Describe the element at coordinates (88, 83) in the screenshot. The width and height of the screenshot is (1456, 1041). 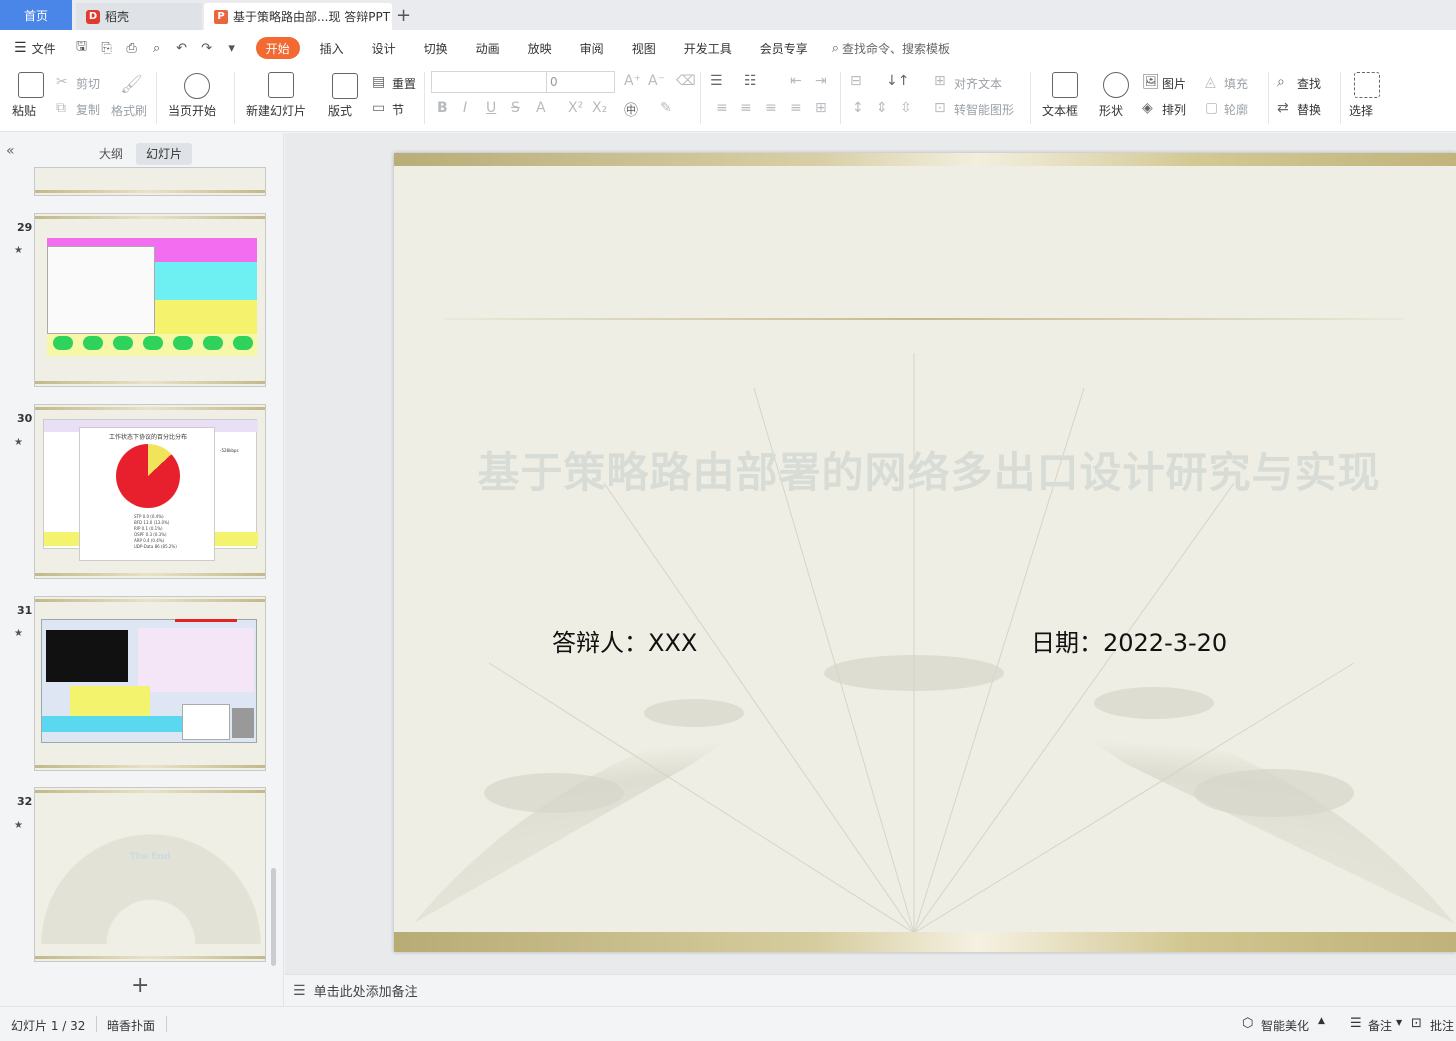
I see `cut-button: 剪切` at that location.